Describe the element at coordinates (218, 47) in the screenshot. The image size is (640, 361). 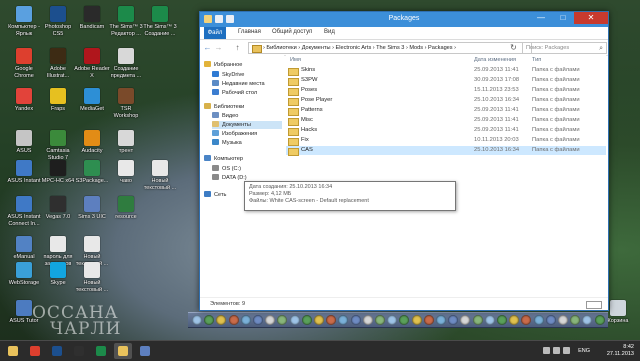
I see `forward-button: →` at that location.